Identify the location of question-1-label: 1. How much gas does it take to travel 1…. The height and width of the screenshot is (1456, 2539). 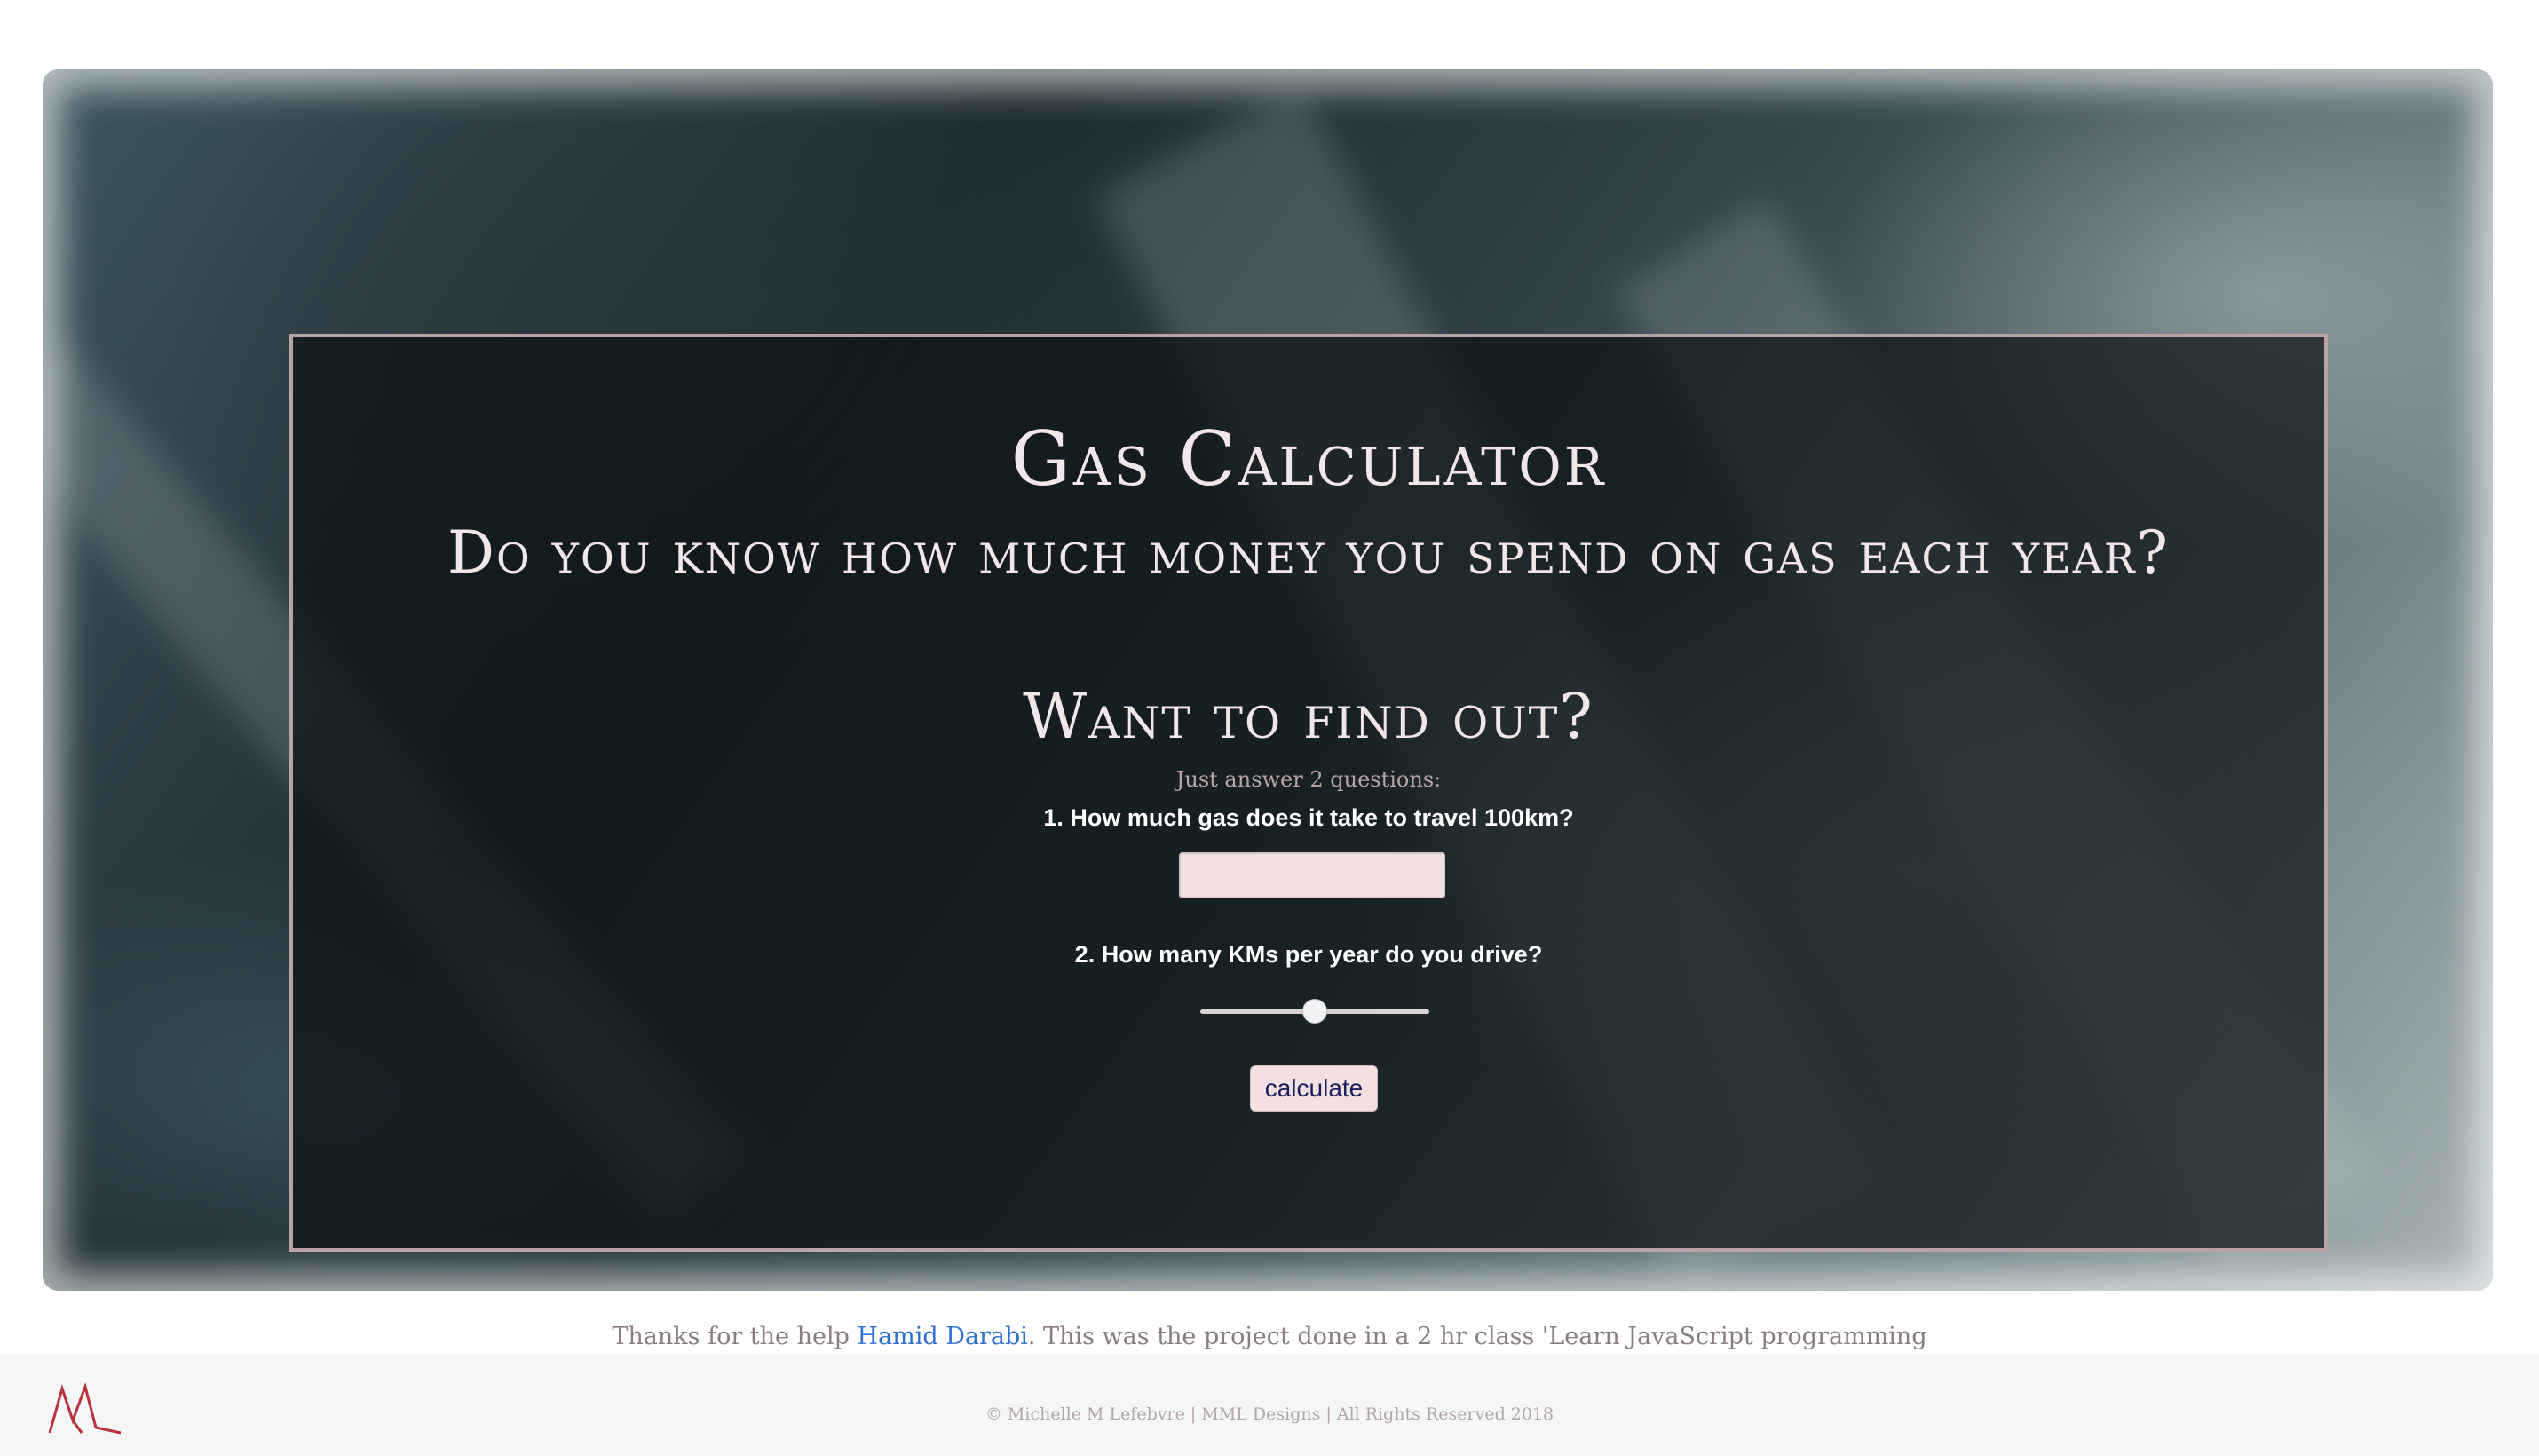
(1308, 817).